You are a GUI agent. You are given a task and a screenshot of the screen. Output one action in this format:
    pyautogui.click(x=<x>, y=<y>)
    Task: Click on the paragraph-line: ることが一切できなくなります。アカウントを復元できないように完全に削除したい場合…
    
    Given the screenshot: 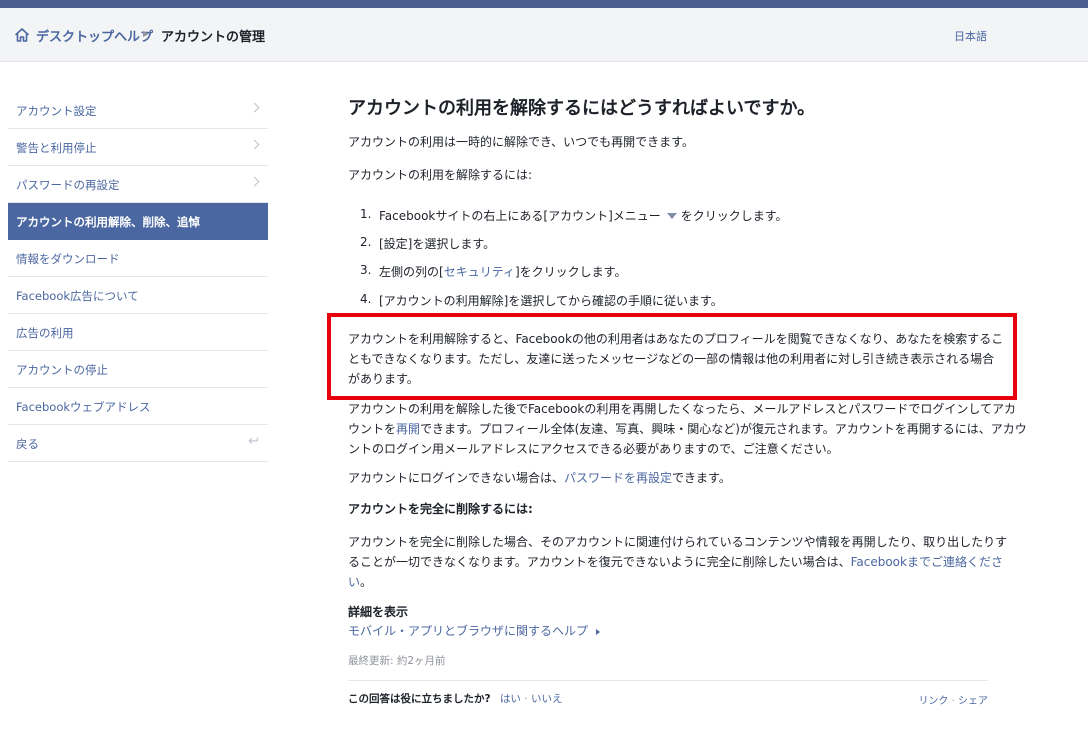 What is the action you would take?
    pyautogui.click(x=677, y=562)
    